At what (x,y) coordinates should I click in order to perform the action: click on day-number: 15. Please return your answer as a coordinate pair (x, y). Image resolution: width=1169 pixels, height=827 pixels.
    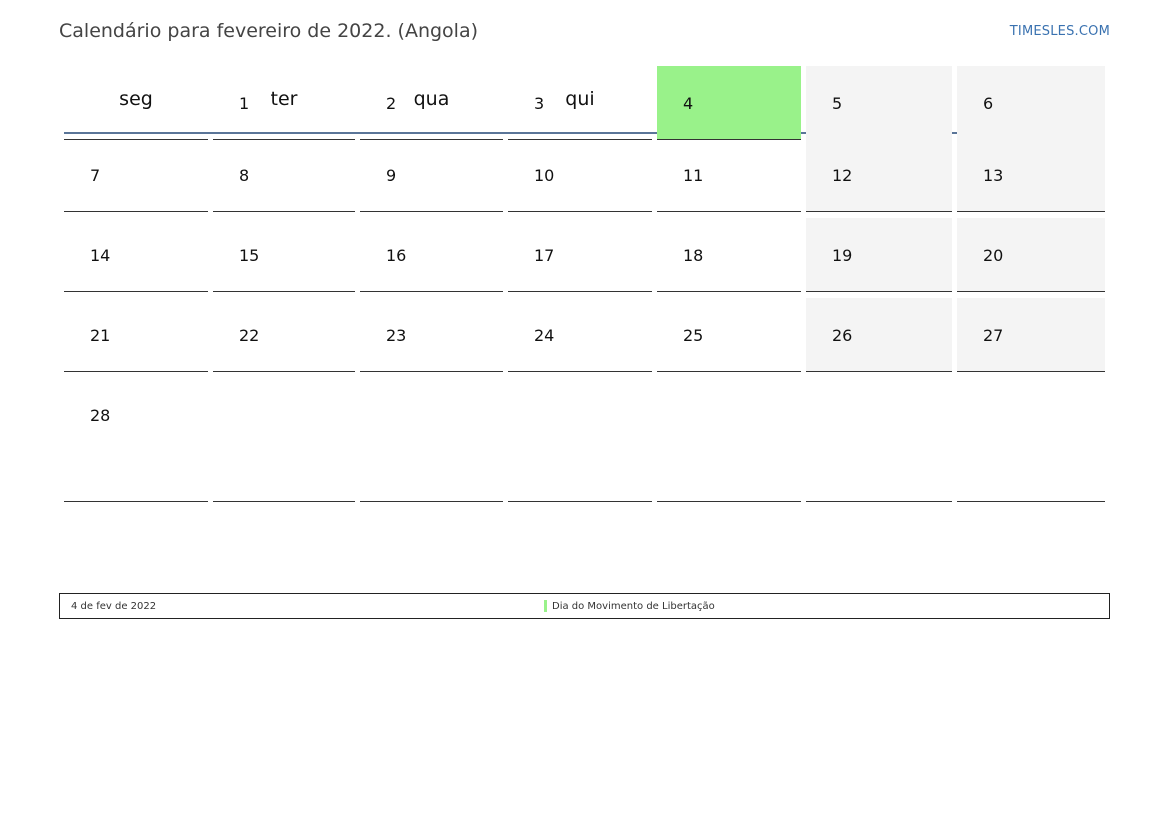
    Looking at the image, I should click on (249, 255).